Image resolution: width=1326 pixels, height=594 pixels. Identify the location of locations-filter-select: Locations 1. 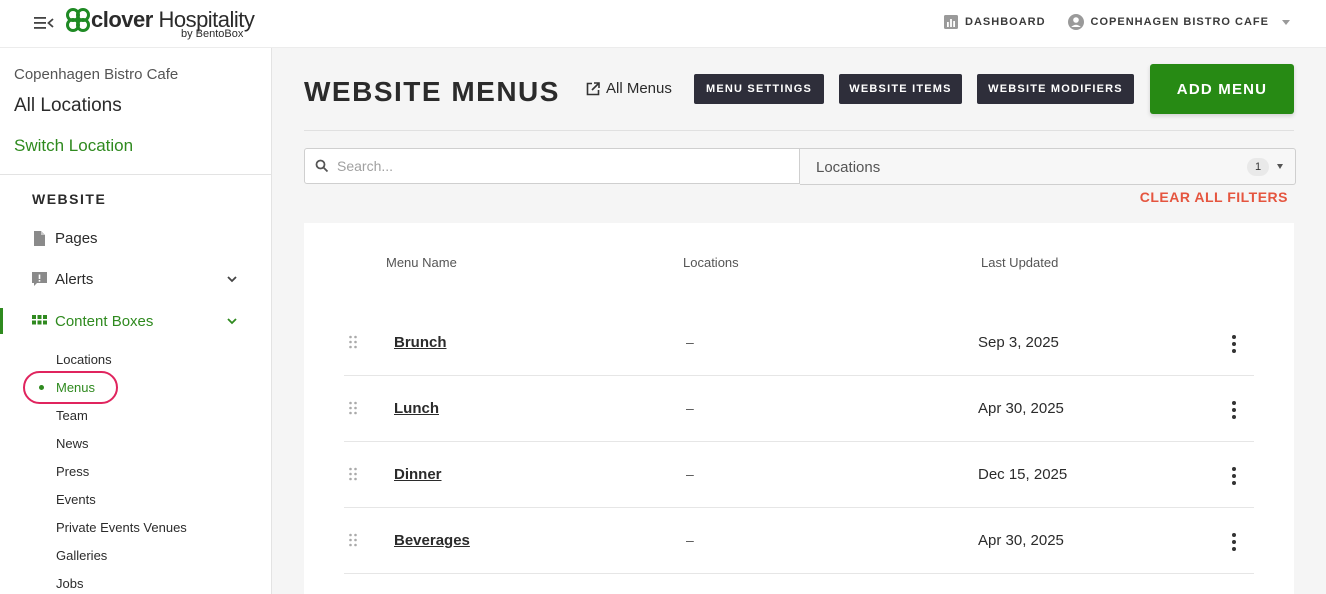
(1048, 166).